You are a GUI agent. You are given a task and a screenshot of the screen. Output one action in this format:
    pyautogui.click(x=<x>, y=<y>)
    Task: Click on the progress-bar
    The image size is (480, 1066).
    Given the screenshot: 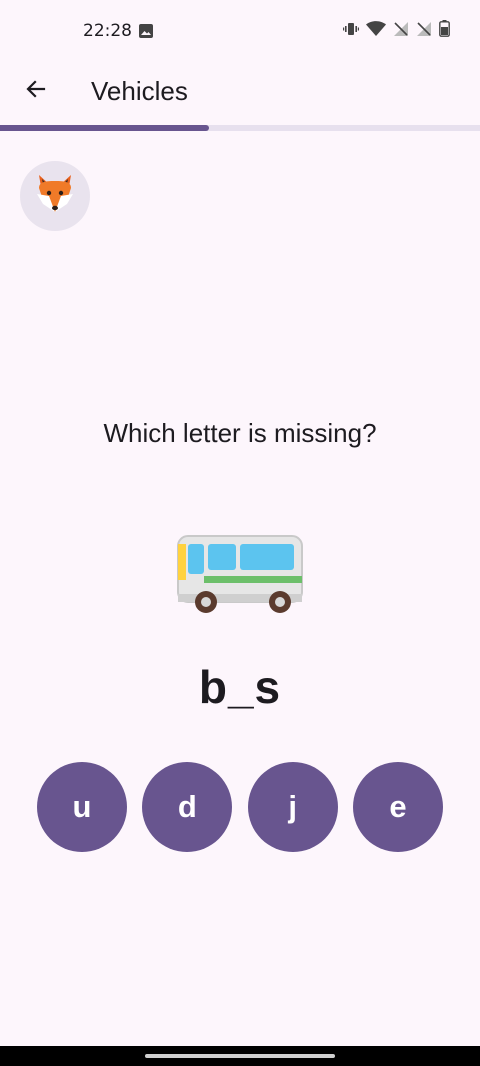 What is the action you would take?
    pyautogui.click(x=240, y=128)
    